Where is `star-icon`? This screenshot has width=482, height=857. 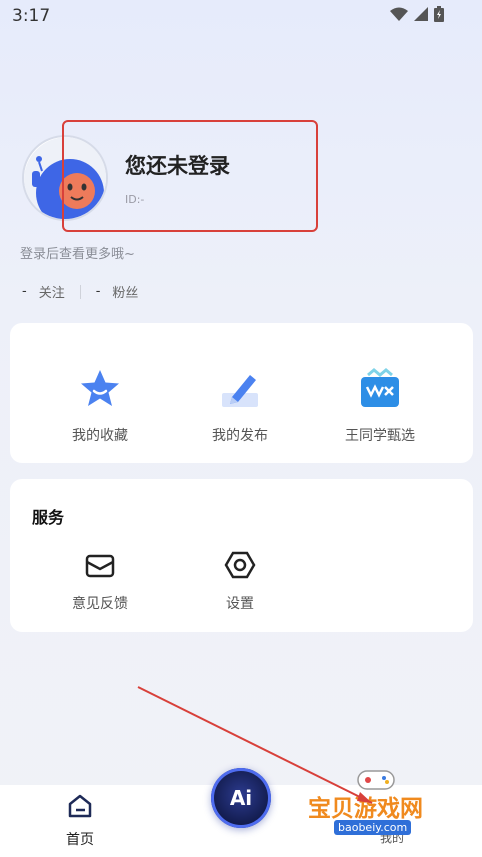
star-icon is located at coordinates (100, 388).